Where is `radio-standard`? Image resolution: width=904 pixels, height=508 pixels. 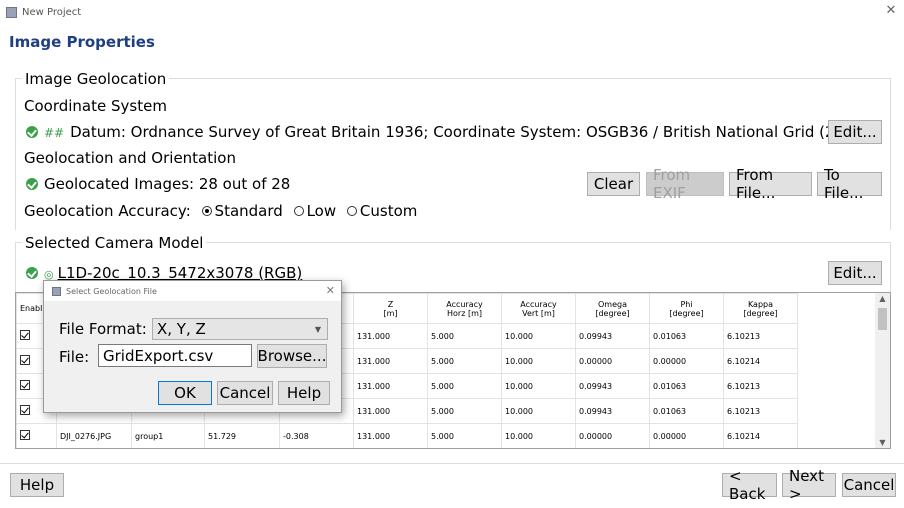 radio-standard is located at coordinates (206, 211).